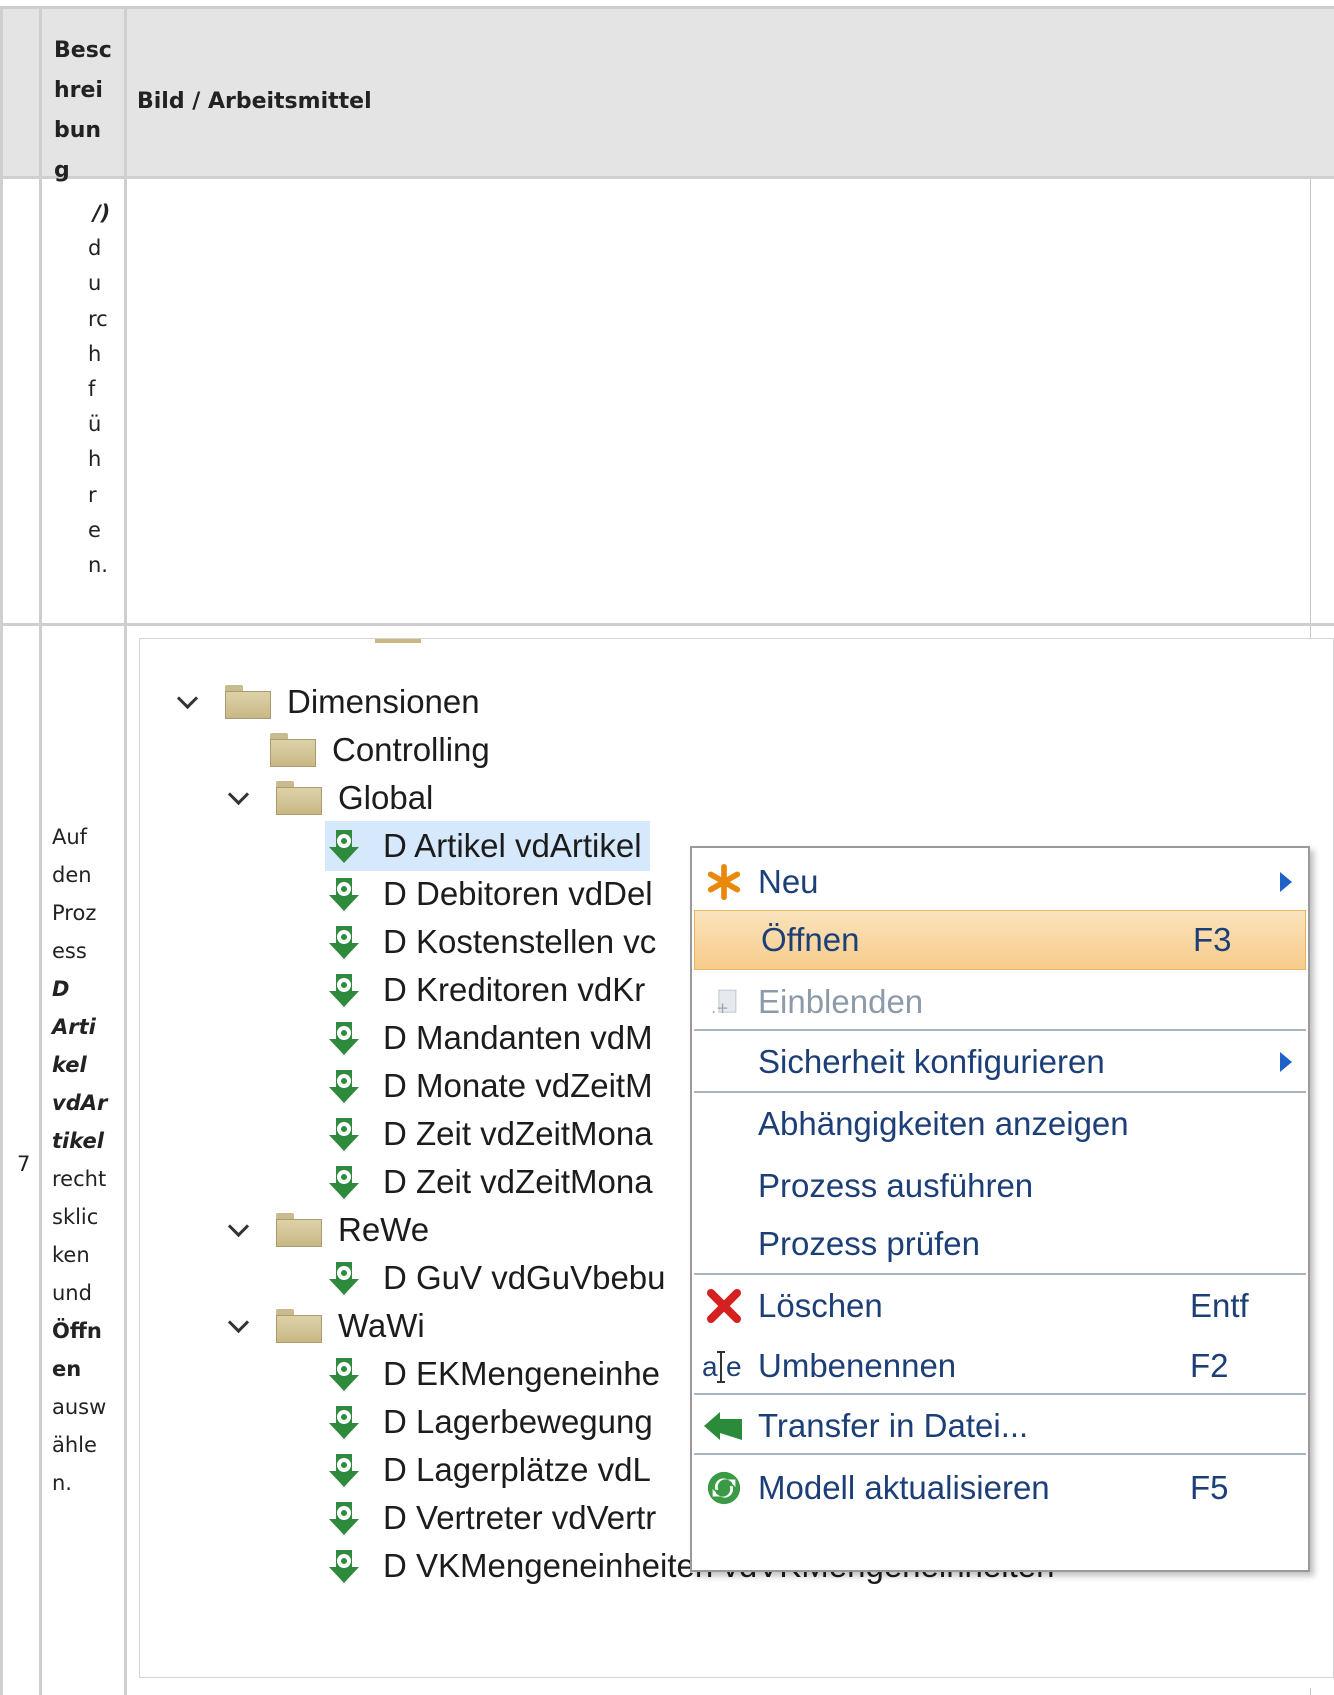 This screenshot has height=1695, width=1334. What do you see at coordinates (80, 1103) in the screenshot?
I see `desc-fragment: vdAr` at bounding box center [80, 1103].